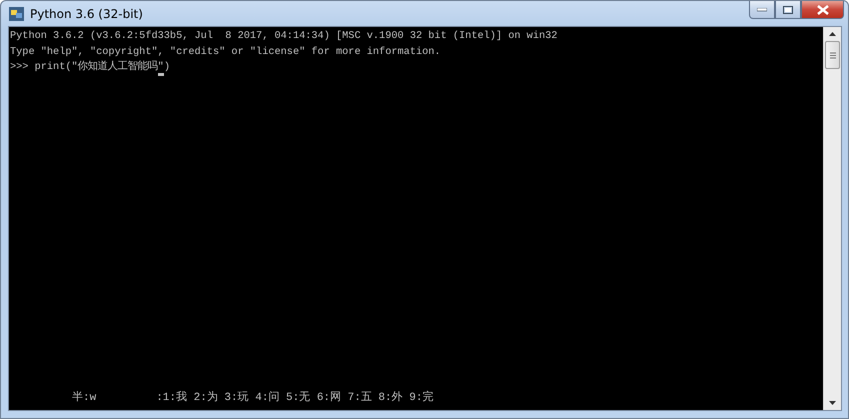 Image resolution: width=849 pixels, height=419 pixels. I want to click on scroll-thumb, so click(832, 55).